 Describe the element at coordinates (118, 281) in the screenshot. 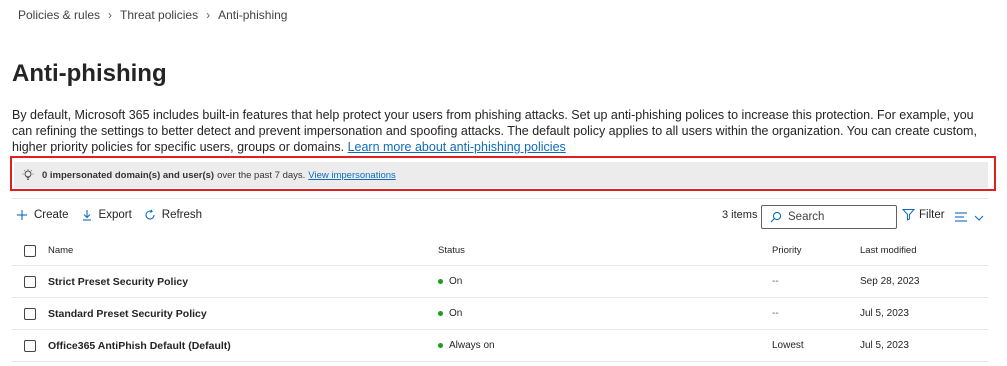

I see `policy-name: Strict Preset Security Policy` at that location.